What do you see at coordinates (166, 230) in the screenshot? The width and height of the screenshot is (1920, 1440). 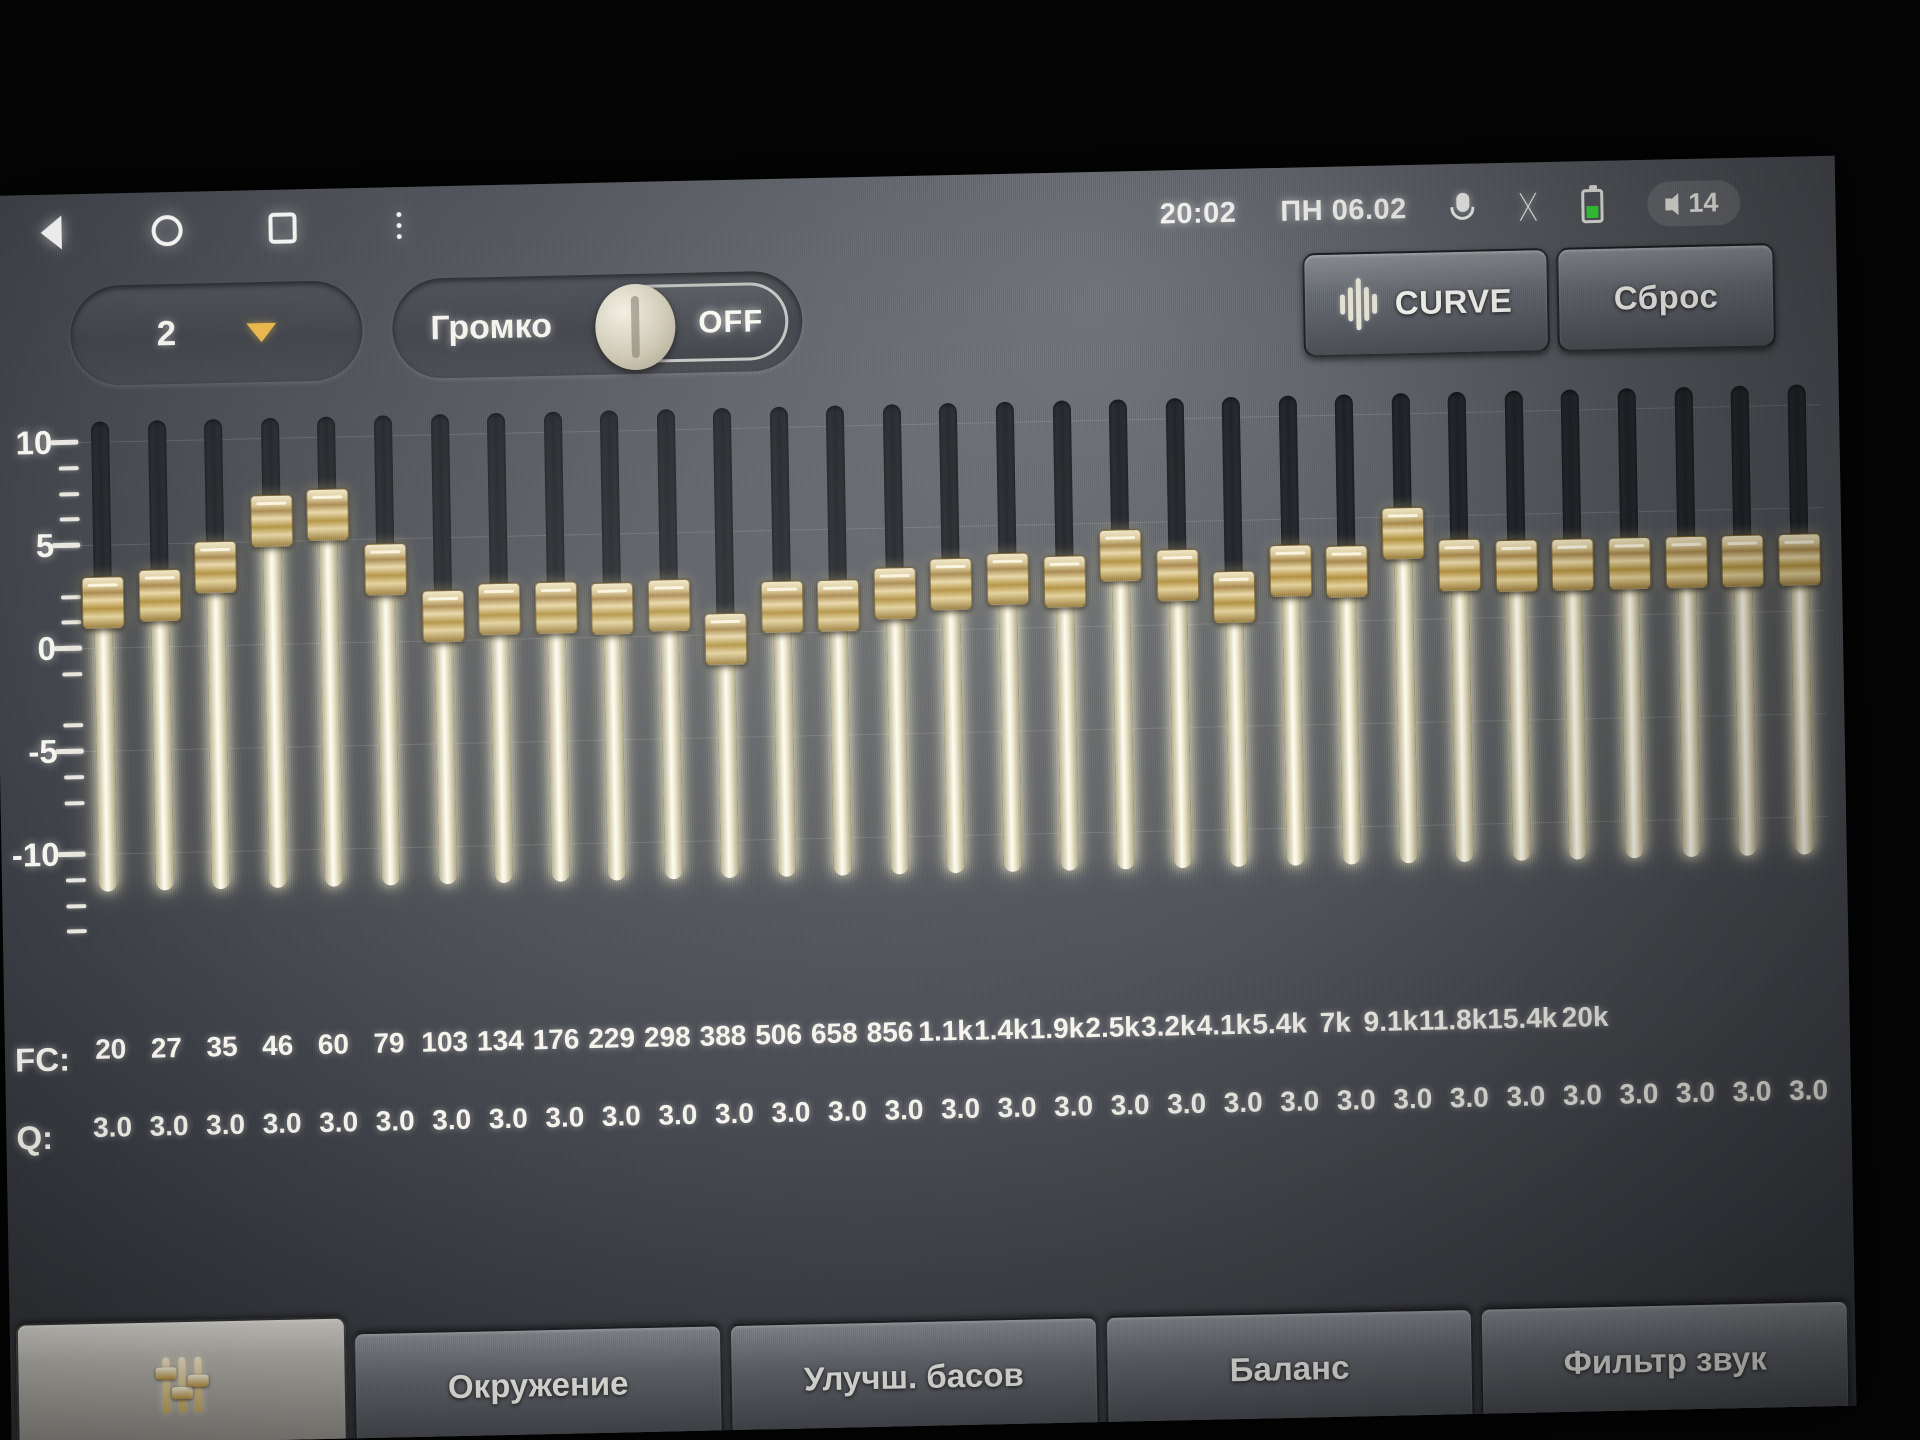 I see `home-icon` at bounding box center [166, 230].